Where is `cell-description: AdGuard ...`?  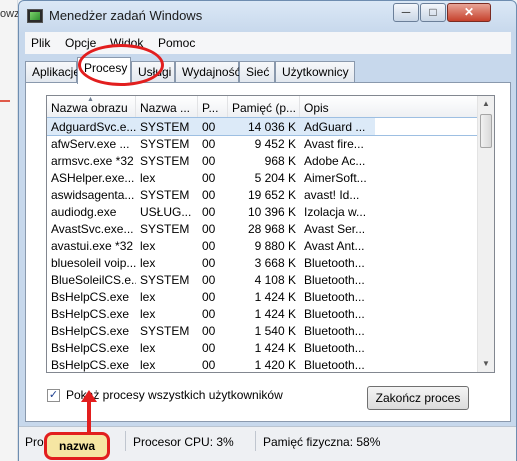 cell-description: AdGuard ... is located at coordinates (337, 126).